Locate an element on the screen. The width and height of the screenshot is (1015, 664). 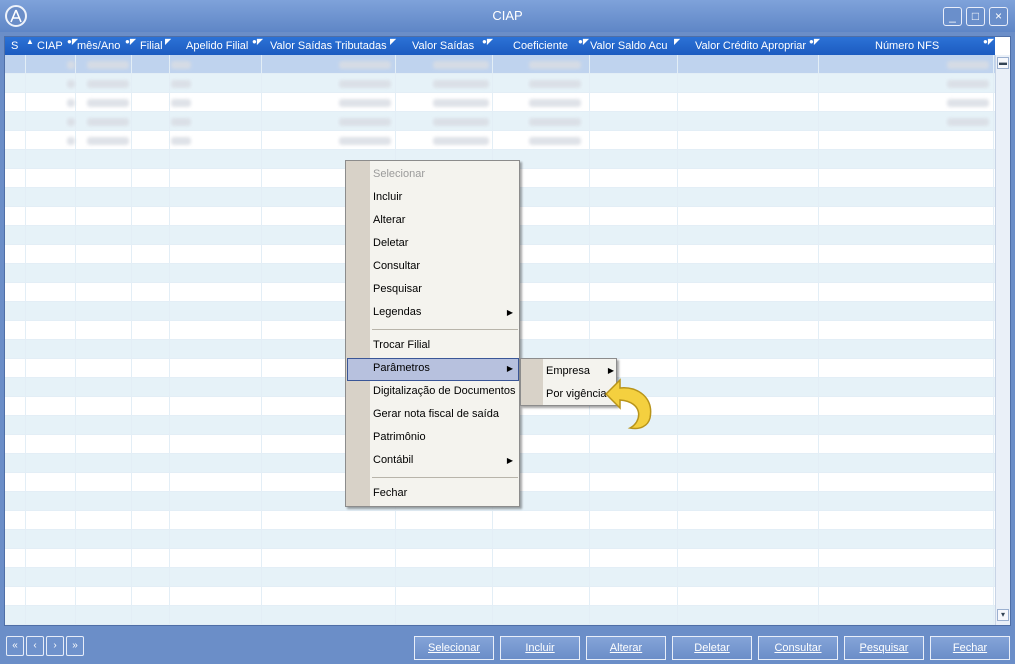
column-header-ciap: CIAP is located at coordinates (52, 46).